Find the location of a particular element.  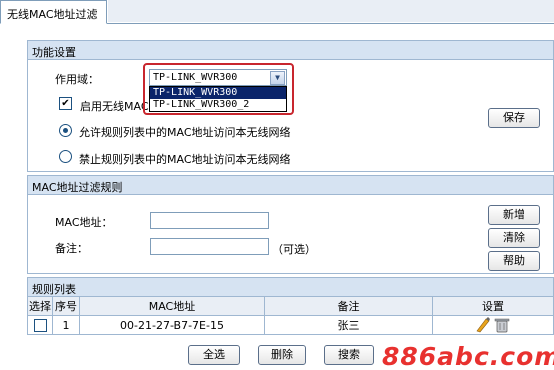

select-all-button: 全选 is located at coordinates (214, 355).